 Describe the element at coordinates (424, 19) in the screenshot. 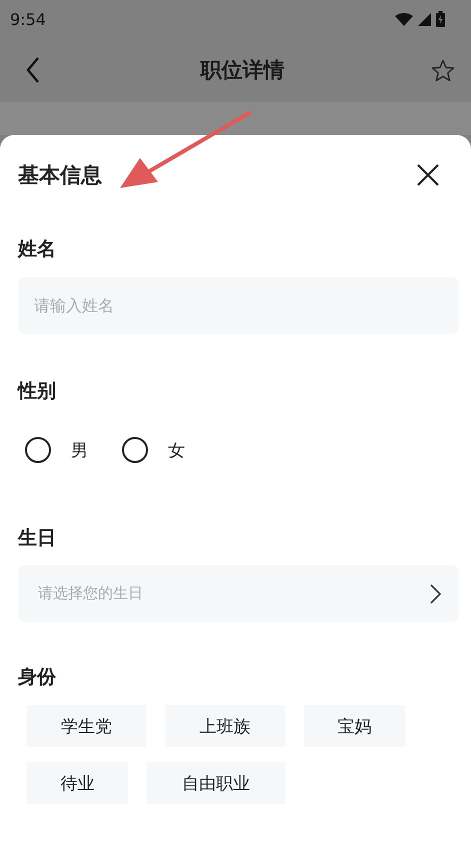

I see `signal-icon` at that location.